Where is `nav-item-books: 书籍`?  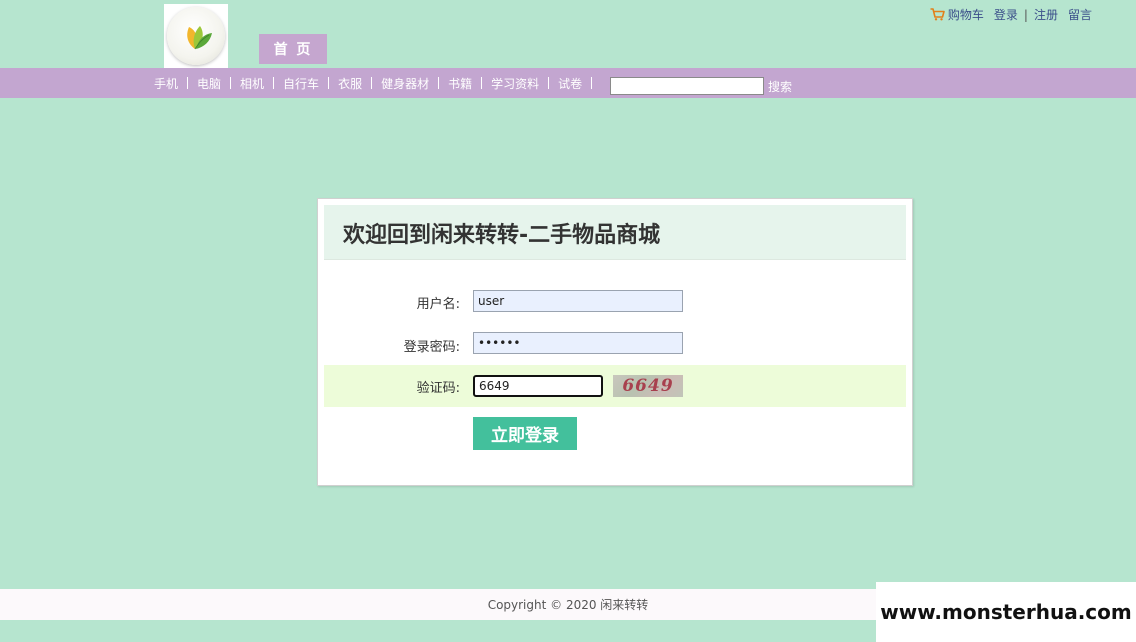
nav-item-books: 书籍 is located at coordinates (460, 83).